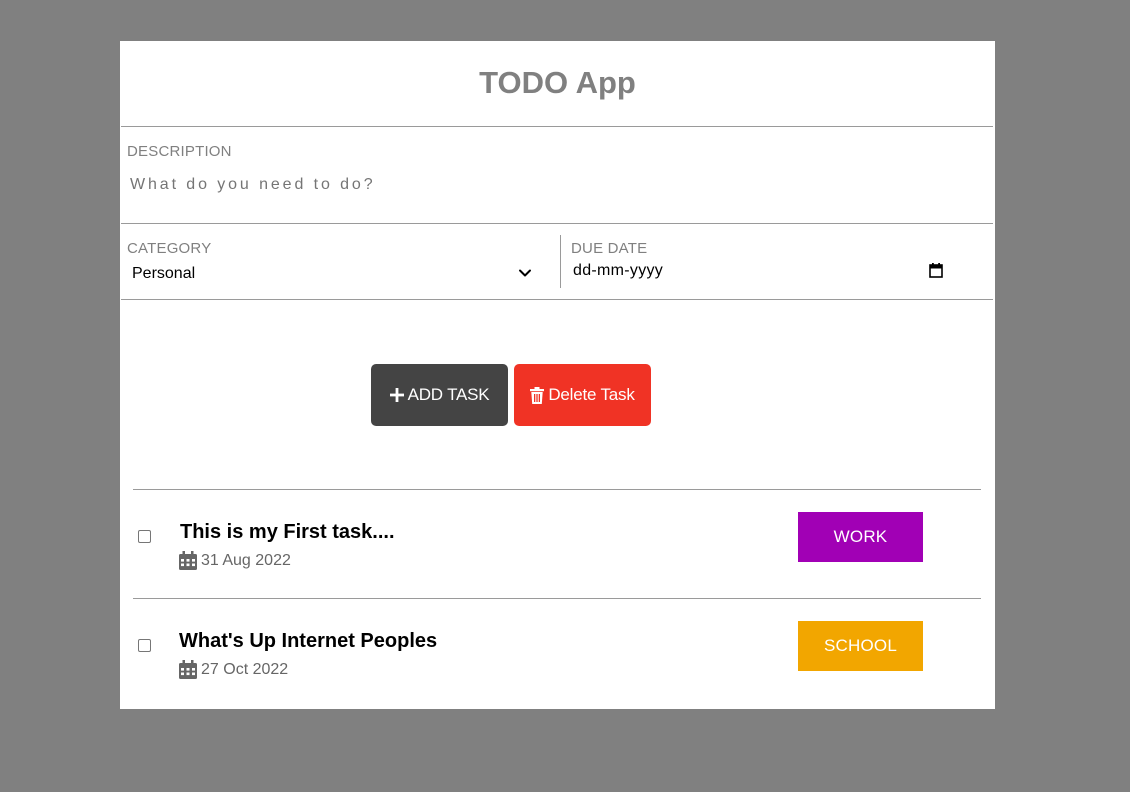  Describe the element at coordinates (525, 273) in the screenshot. I see `chevron-down-icon` at that location.